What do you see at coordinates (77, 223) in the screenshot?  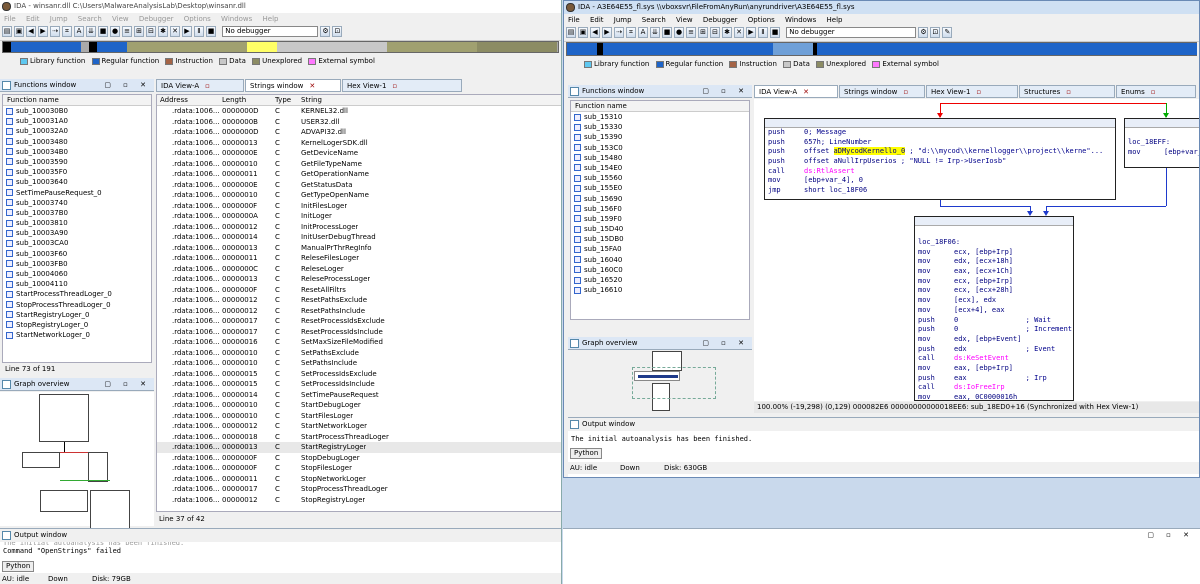 I see `function-list-item: sub_10003810` at bounding box center [77, 223].